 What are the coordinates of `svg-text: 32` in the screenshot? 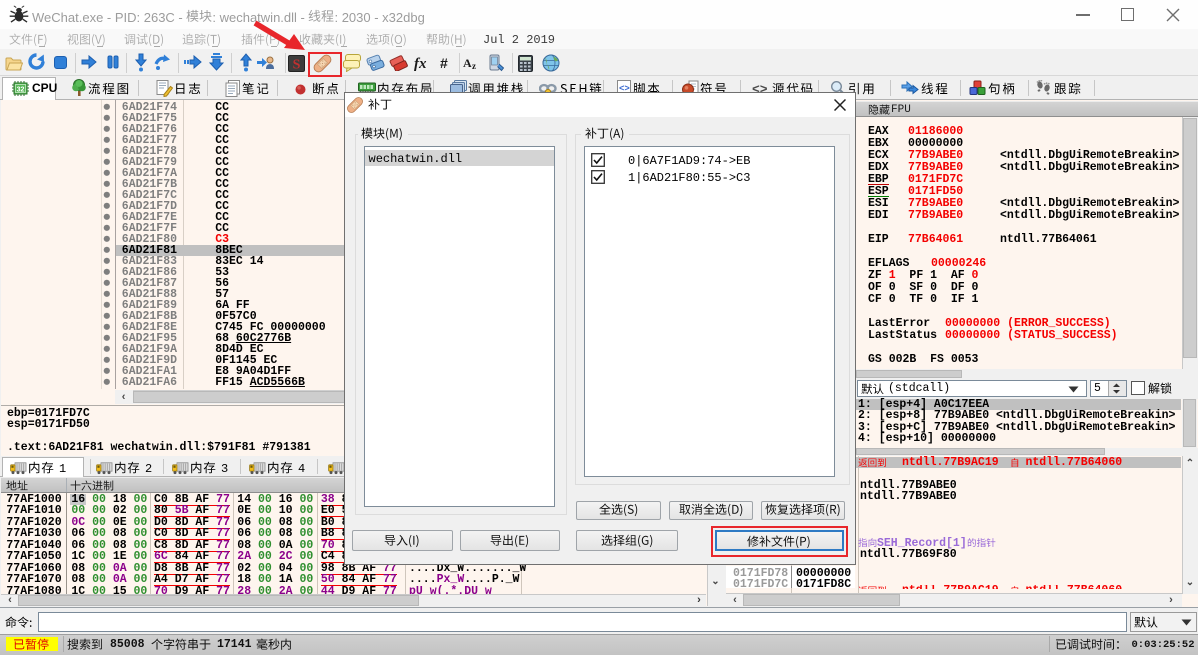 It's located at (21, 90).